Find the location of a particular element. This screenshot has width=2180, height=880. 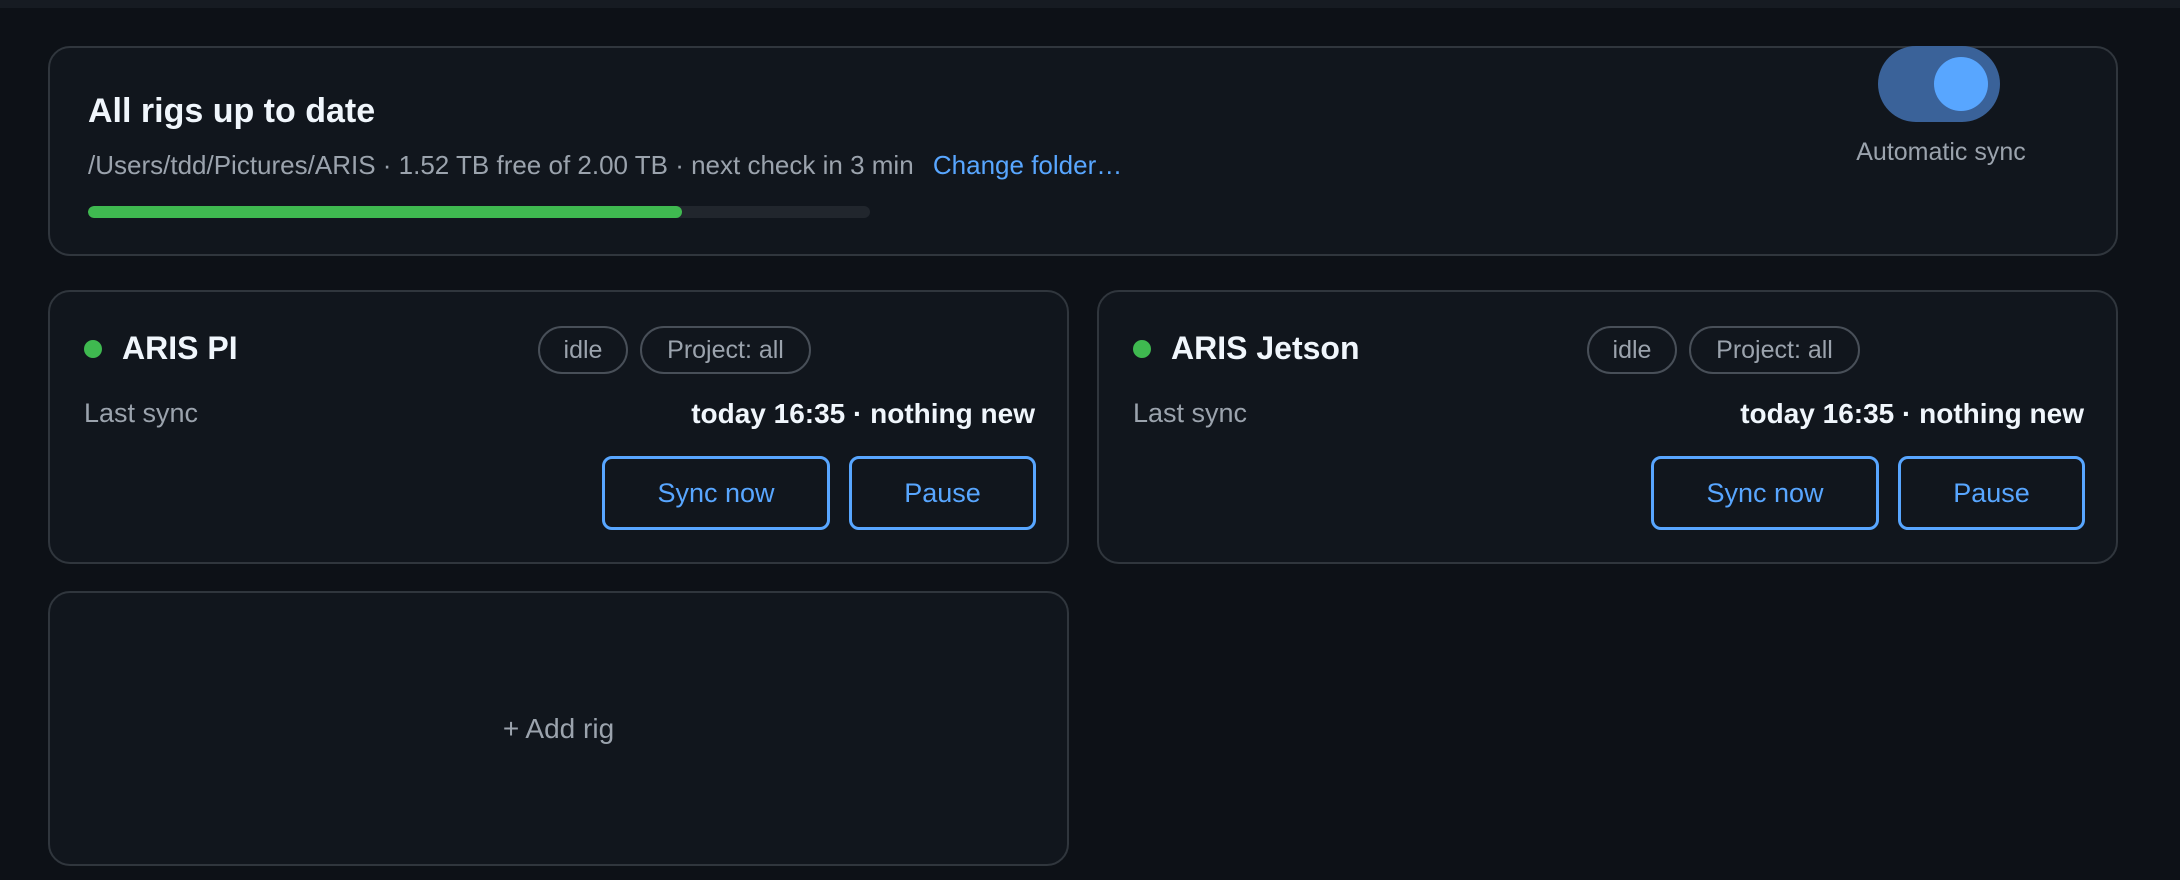

free-space-text: · 1.52 TB free of 2.00 TB is located at coordinates (525, 165).